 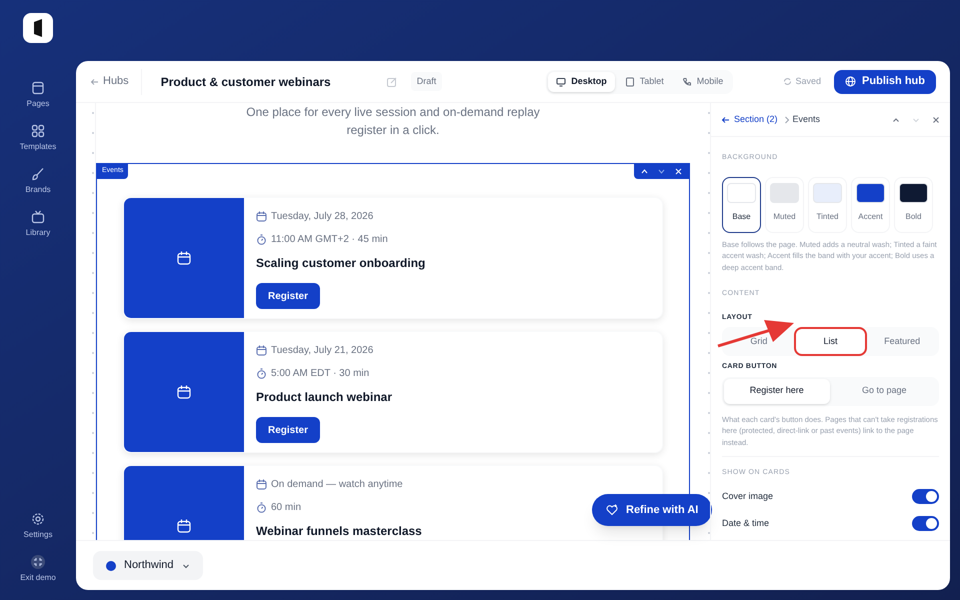 What do you see at coordinates (784, 204) in the screenshot?
I see `background-option: Muted` at bounding box center [784, 204].